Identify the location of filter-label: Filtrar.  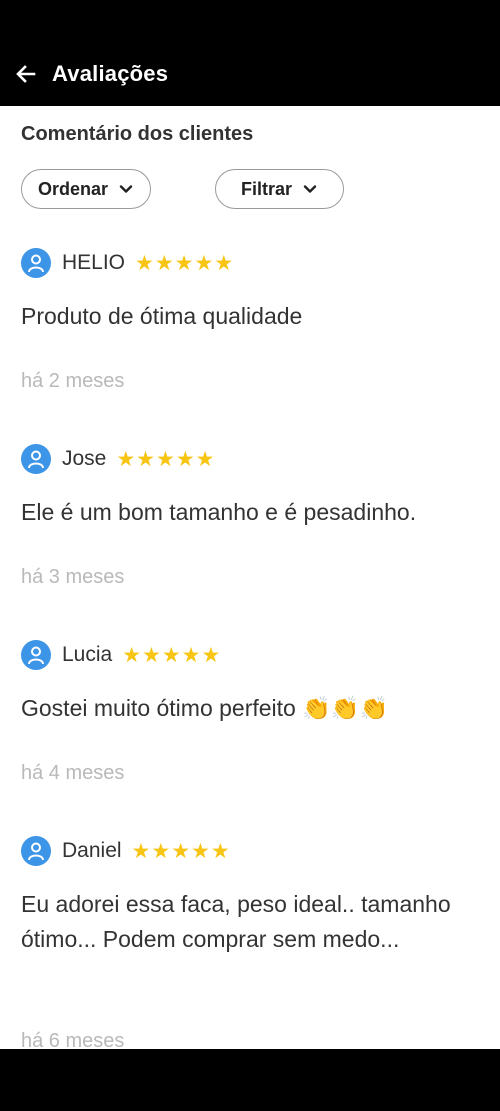
(266, 188).